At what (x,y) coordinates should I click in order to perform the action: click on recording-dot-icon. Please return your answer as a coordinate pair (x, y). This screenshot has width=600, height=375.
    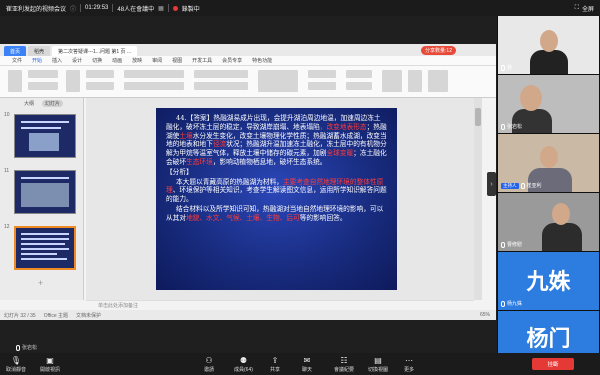
    Looking at the image, I should click on (175, 8).